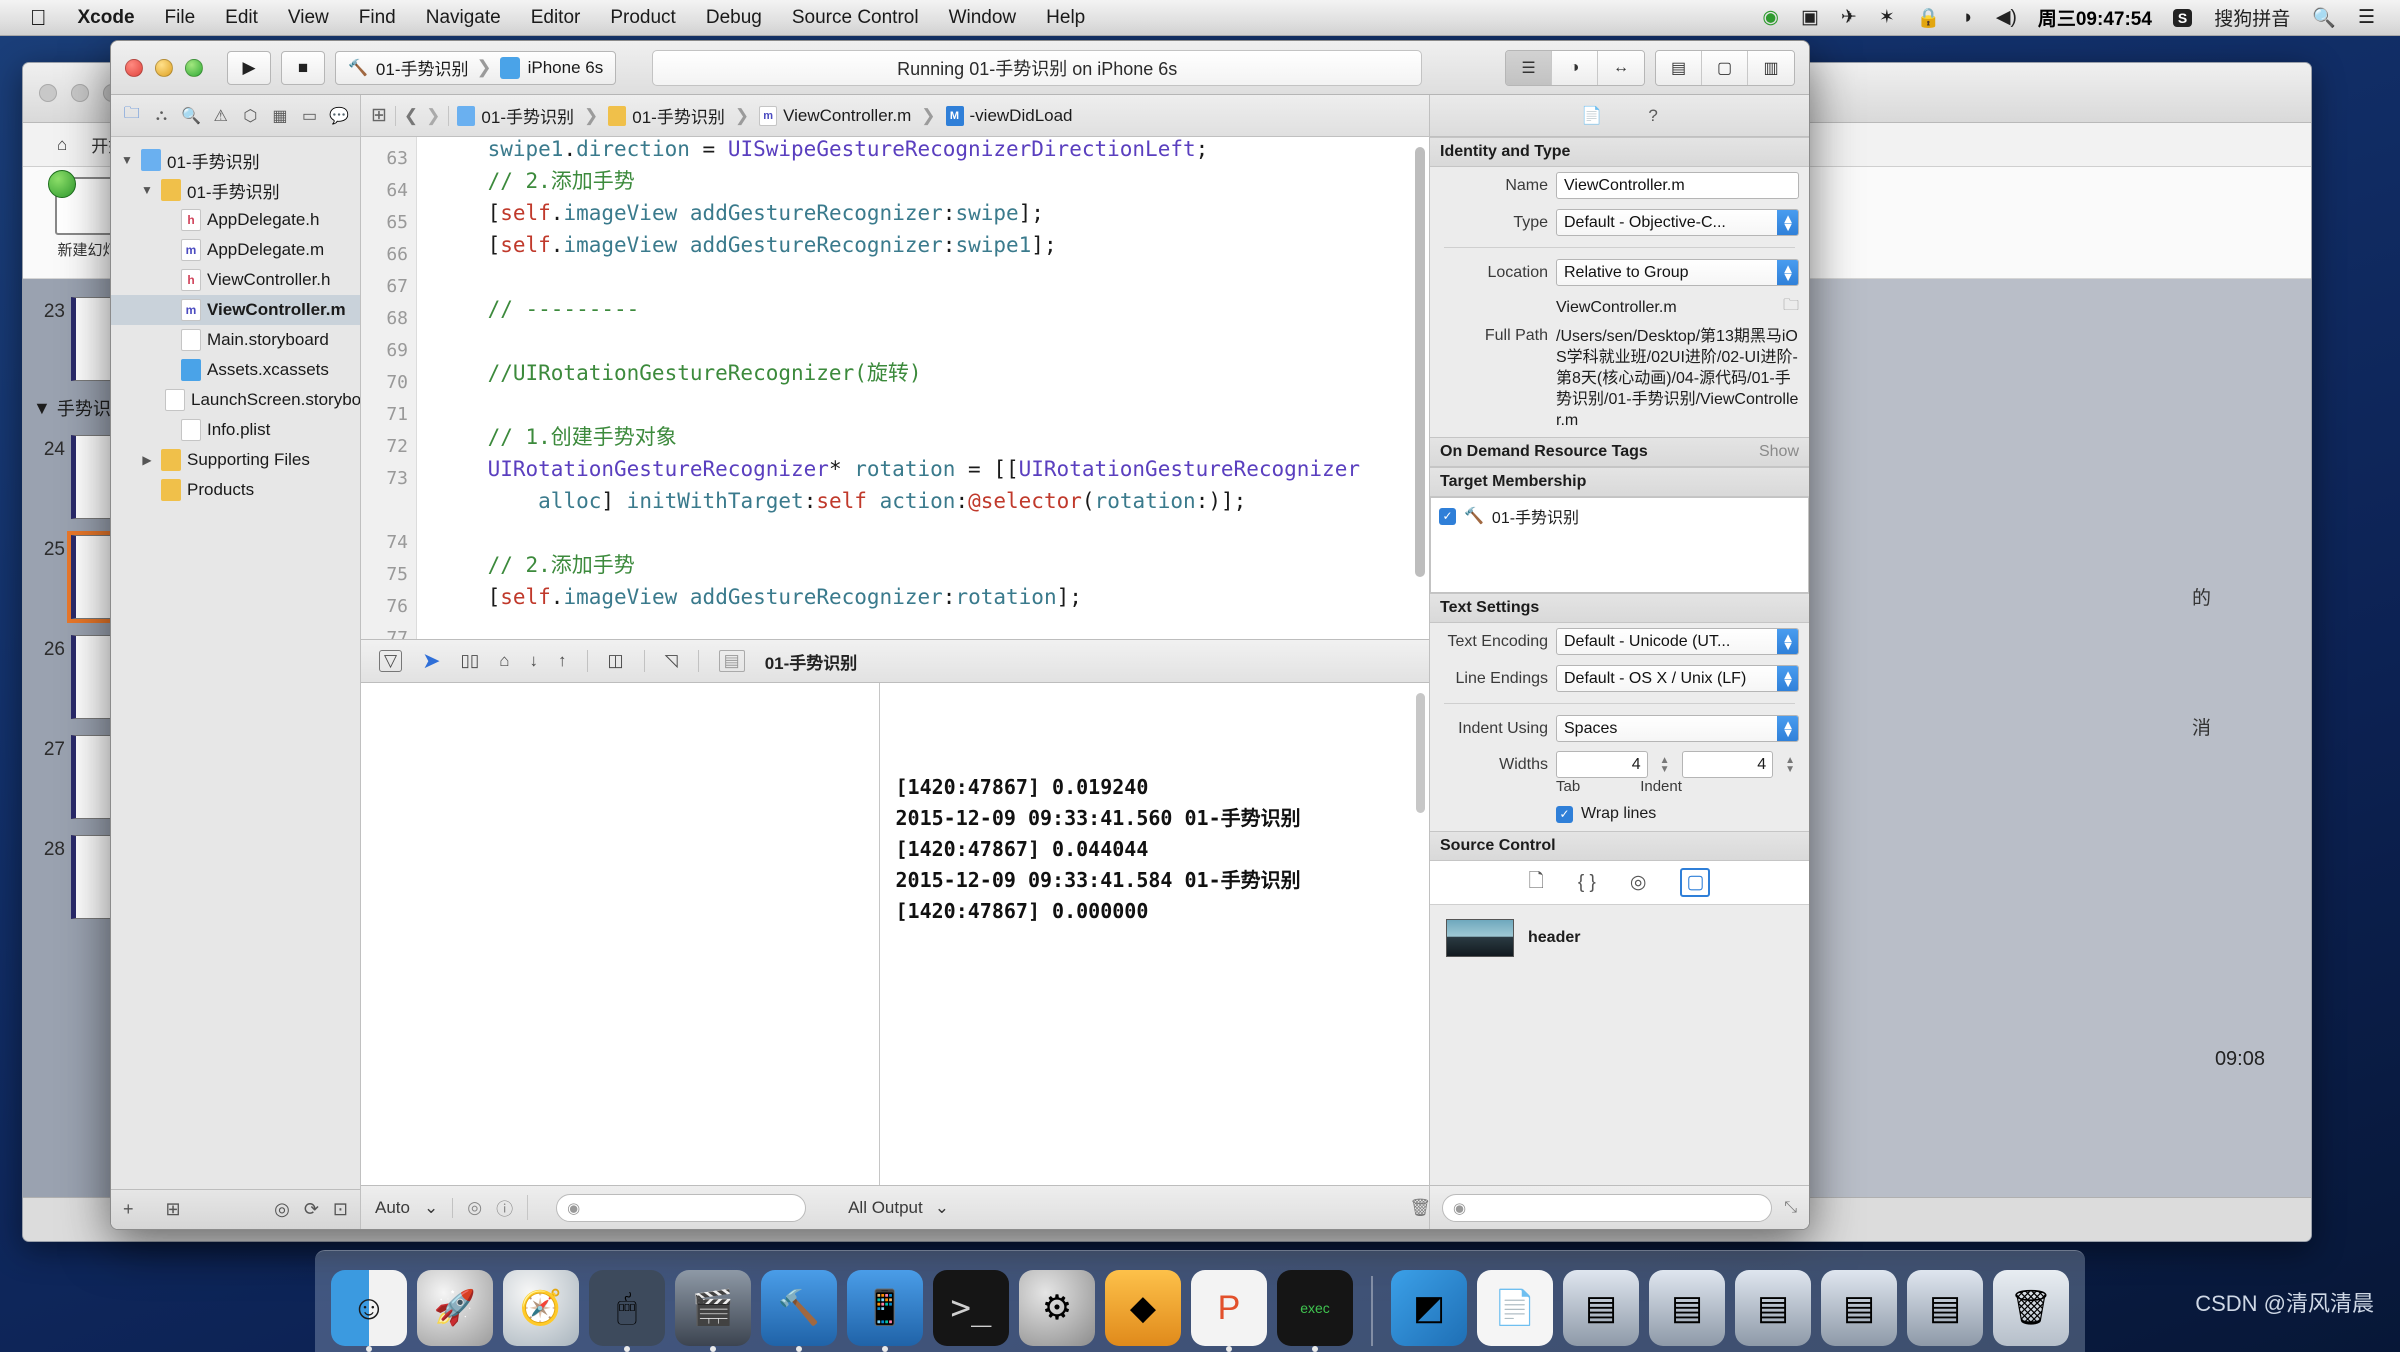 The image size is (2400, 1352). Describe the element at coordinates (191, 116) in the screenshot. I see `find-navigator-icon: 🔍` at that location.